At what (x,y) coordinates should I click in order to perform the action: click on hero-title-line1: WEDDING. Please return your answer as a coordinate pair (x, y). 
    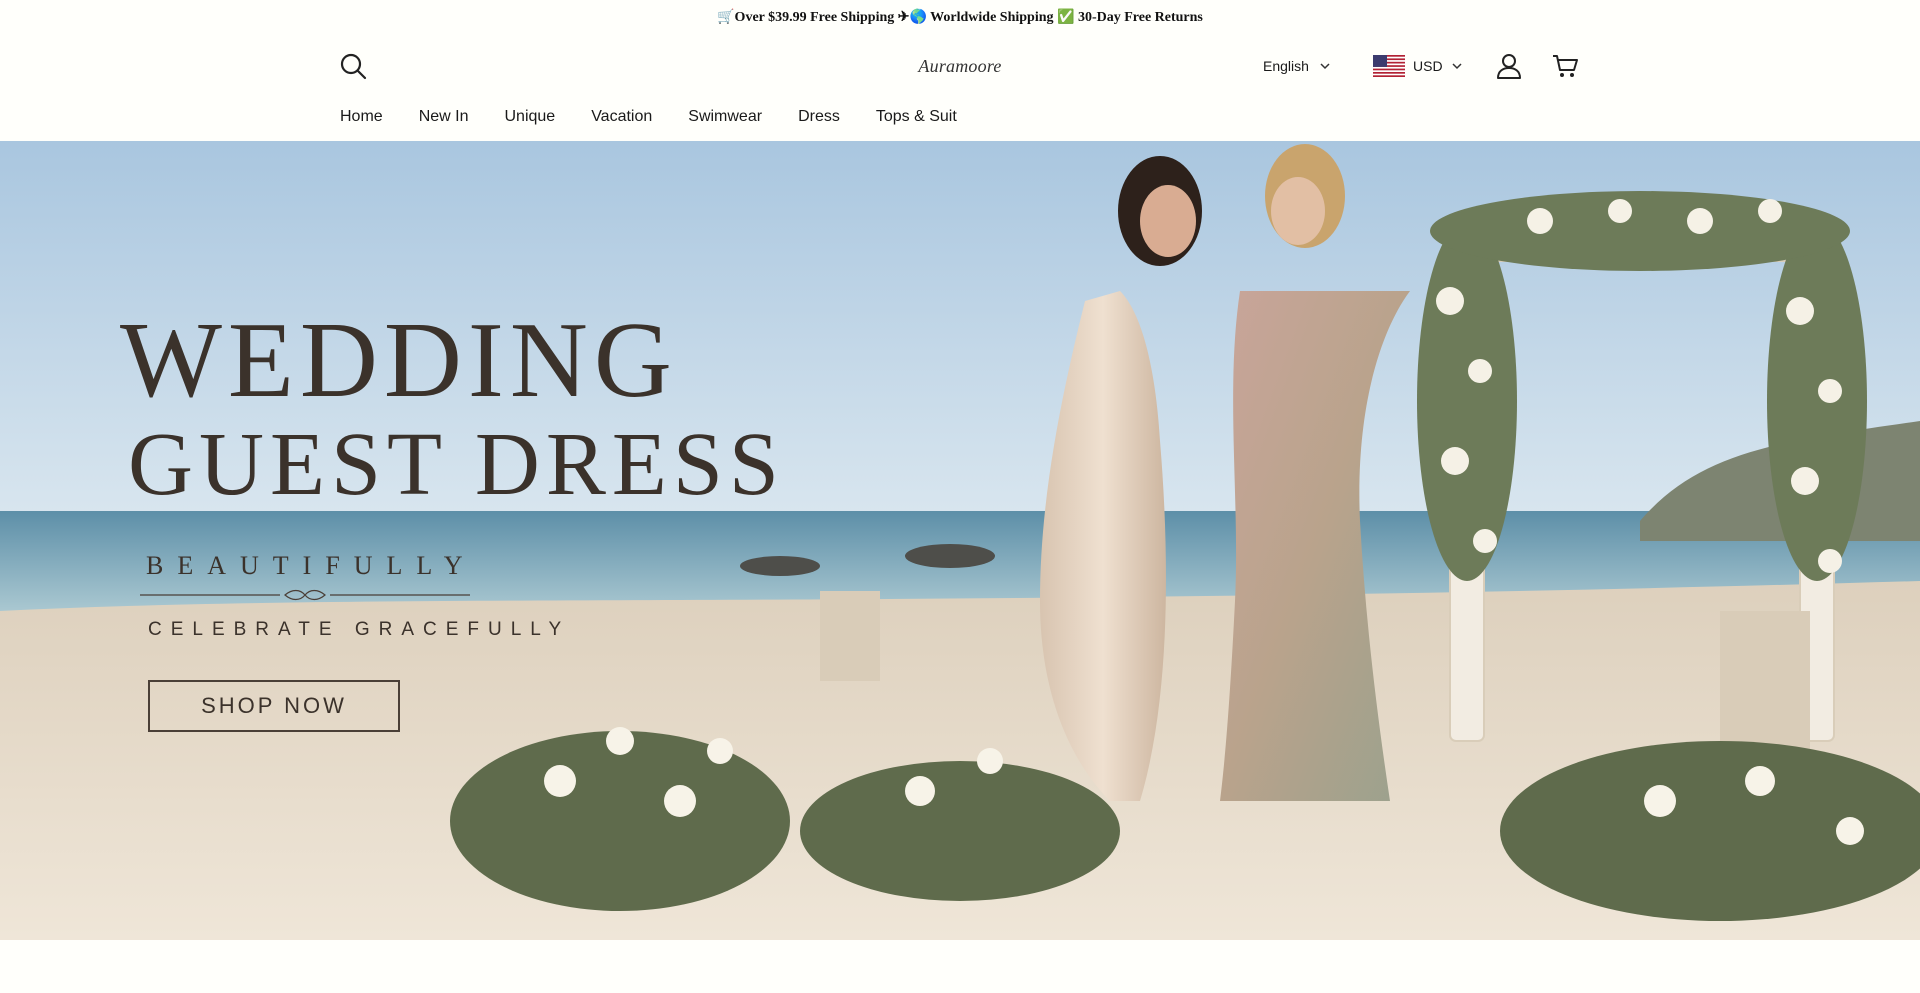
    Looking at the image, I should click on (399, 360).